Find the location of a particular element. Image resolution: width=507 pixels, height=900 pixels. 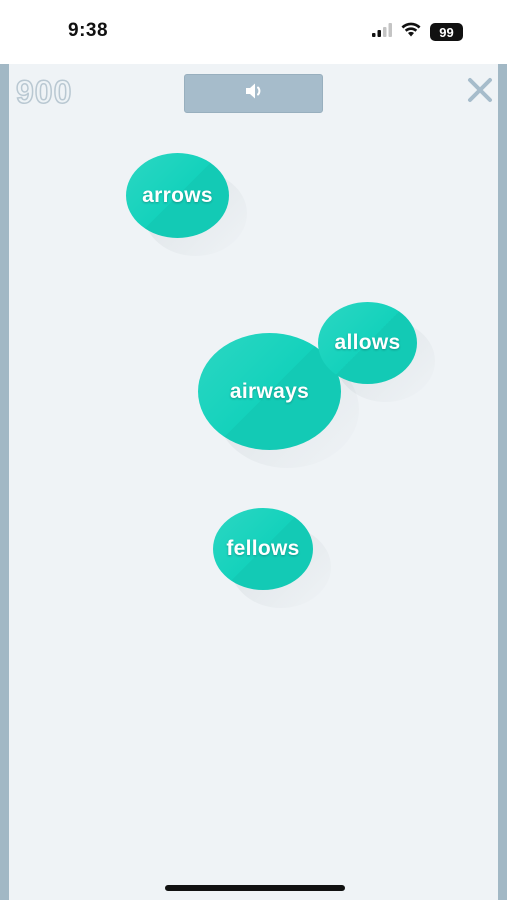

bubble-word: fellows is located at coordinates (263, 548).